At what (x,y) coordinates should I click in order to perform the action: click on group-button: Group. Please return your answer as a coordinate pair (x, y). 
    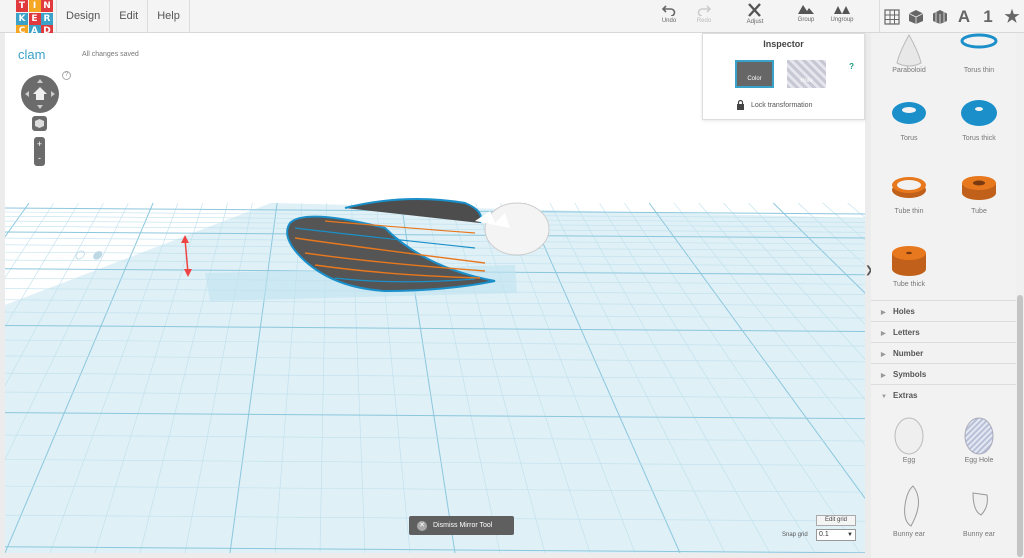
    Looking at the image, I should click on (806, 13).